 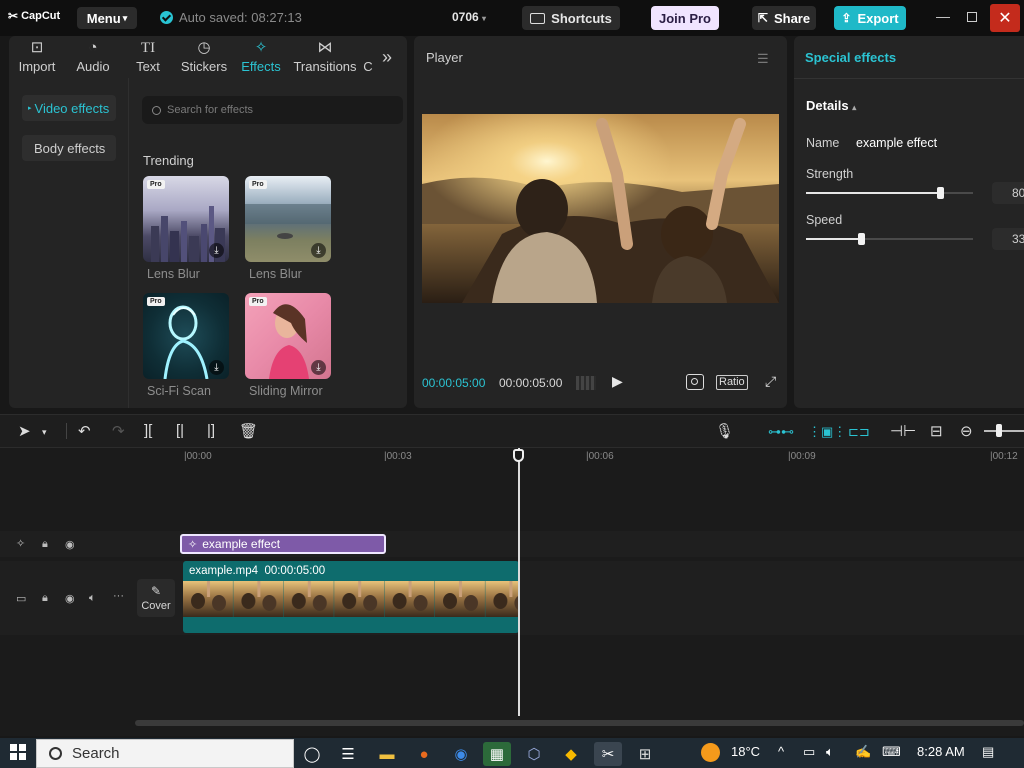 I want to click on undo-icon: ↶, so click(x=84, y=431).